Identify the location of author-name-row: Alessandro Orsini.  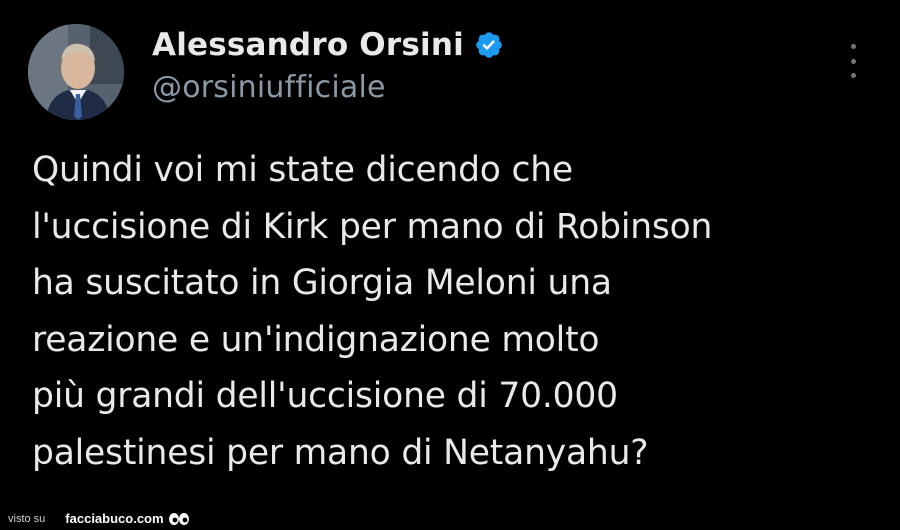
(328, 45).